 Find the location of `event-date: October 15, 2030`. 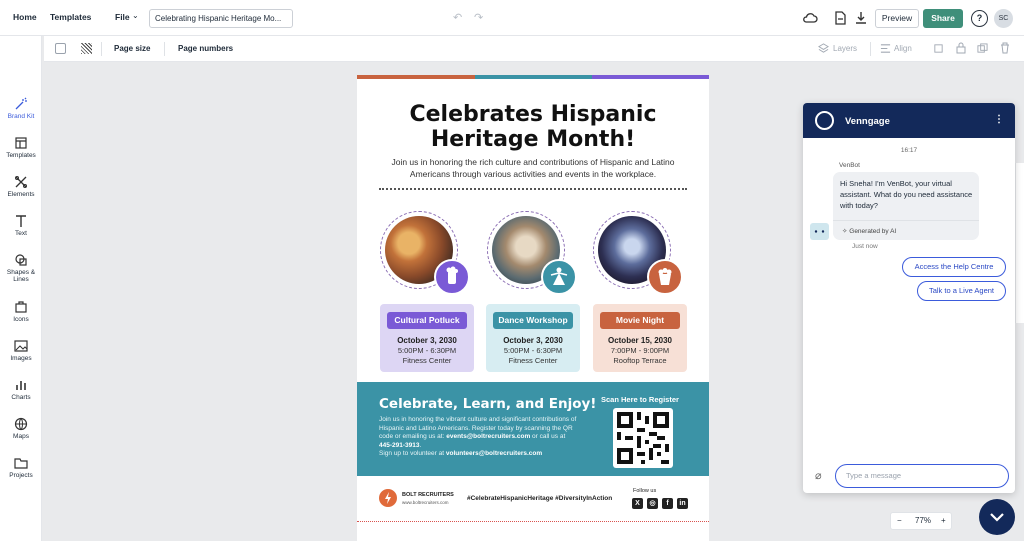

event-date: October 15, 2030 is located at coordinates (640, 340).